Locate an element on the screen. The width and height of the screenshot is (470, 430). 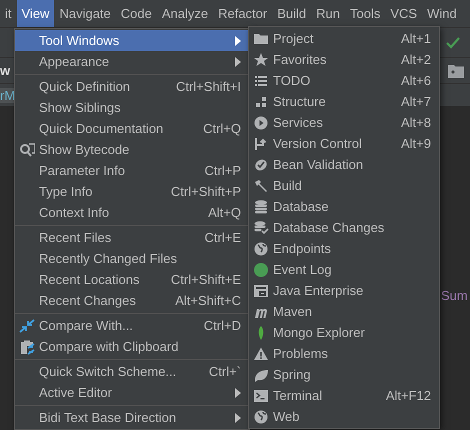
menu-item: Compare With... Ctrl+D is located at coordinates (132, 325).